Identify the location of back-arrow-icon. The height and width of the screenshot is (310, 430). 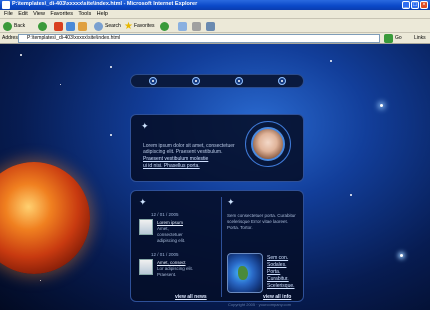
(7, 26).